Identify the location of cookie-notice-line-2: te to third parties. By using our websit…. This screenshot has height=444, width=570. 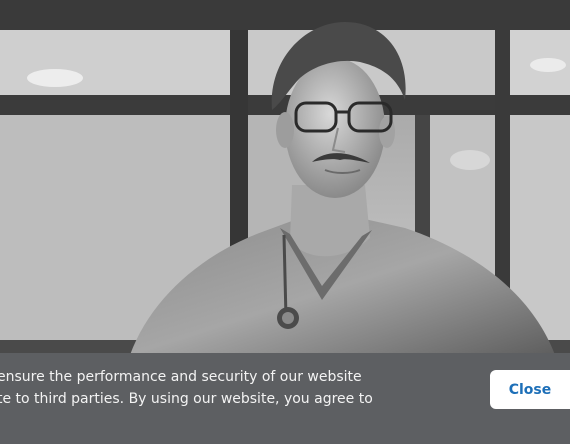
(186, 399).